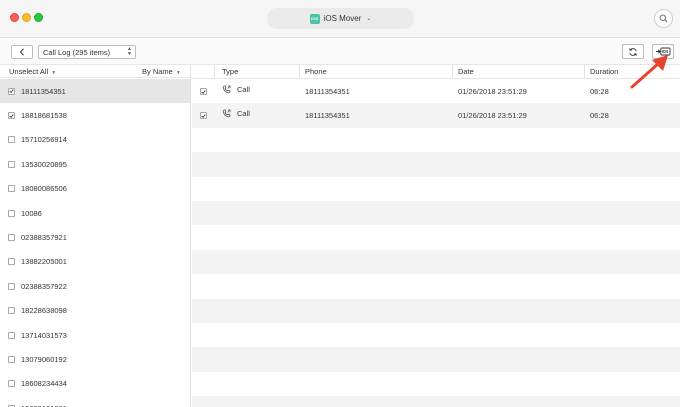 Image resolution: width=680 pixels, height=407 pixels. Describe the element at coordinates (38, 17) in the screenshot. I see `zoom-window-button` at that location.